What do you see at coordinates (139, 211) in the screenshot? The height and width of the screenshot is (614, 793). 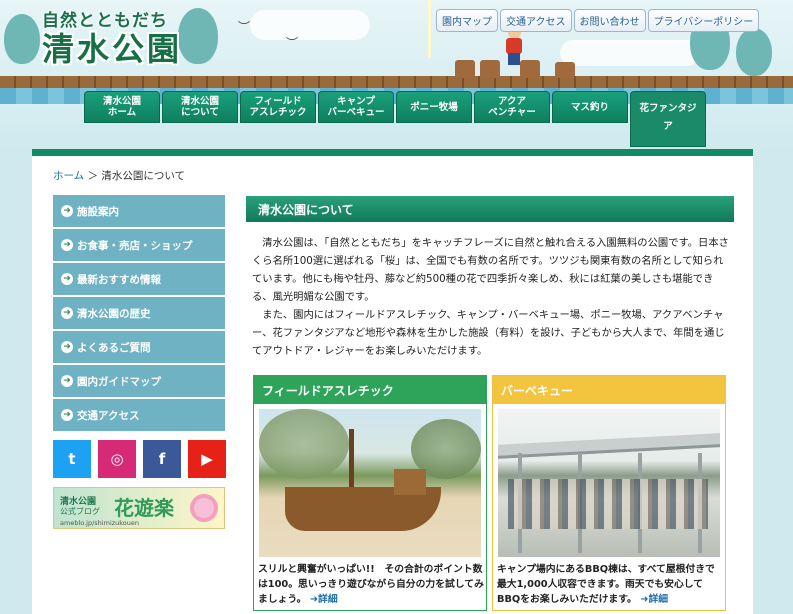 I see `sidebar-item-facilities: ➜ 施設案内` at bounding box center [139, 211].